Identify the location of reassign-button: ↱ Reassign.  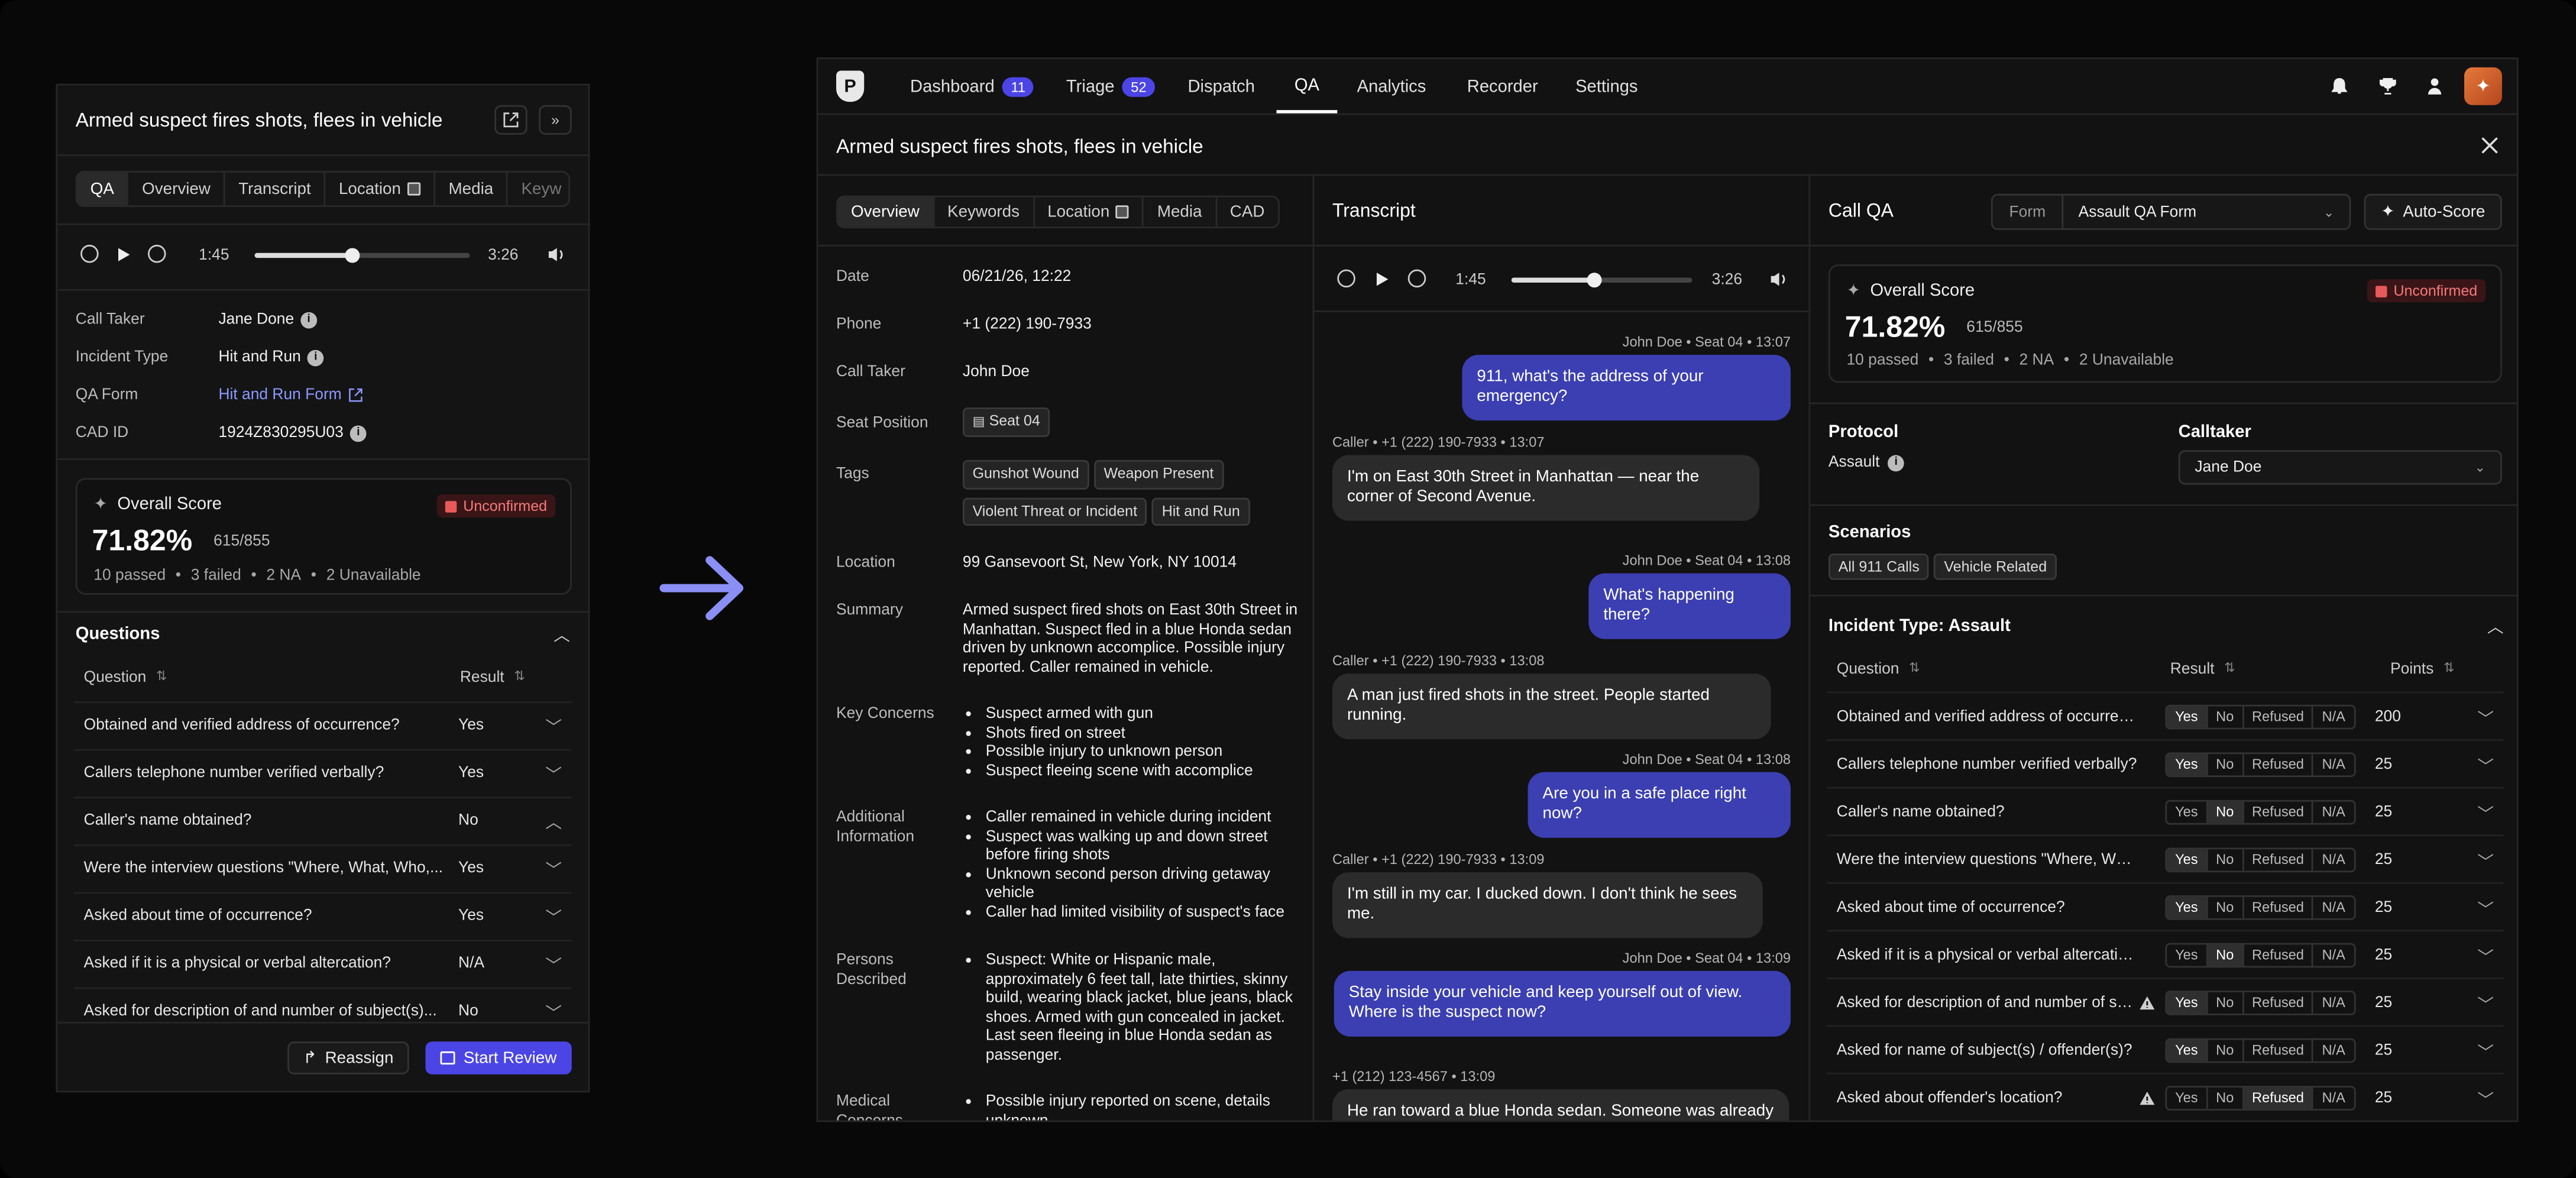
(348, 1058).